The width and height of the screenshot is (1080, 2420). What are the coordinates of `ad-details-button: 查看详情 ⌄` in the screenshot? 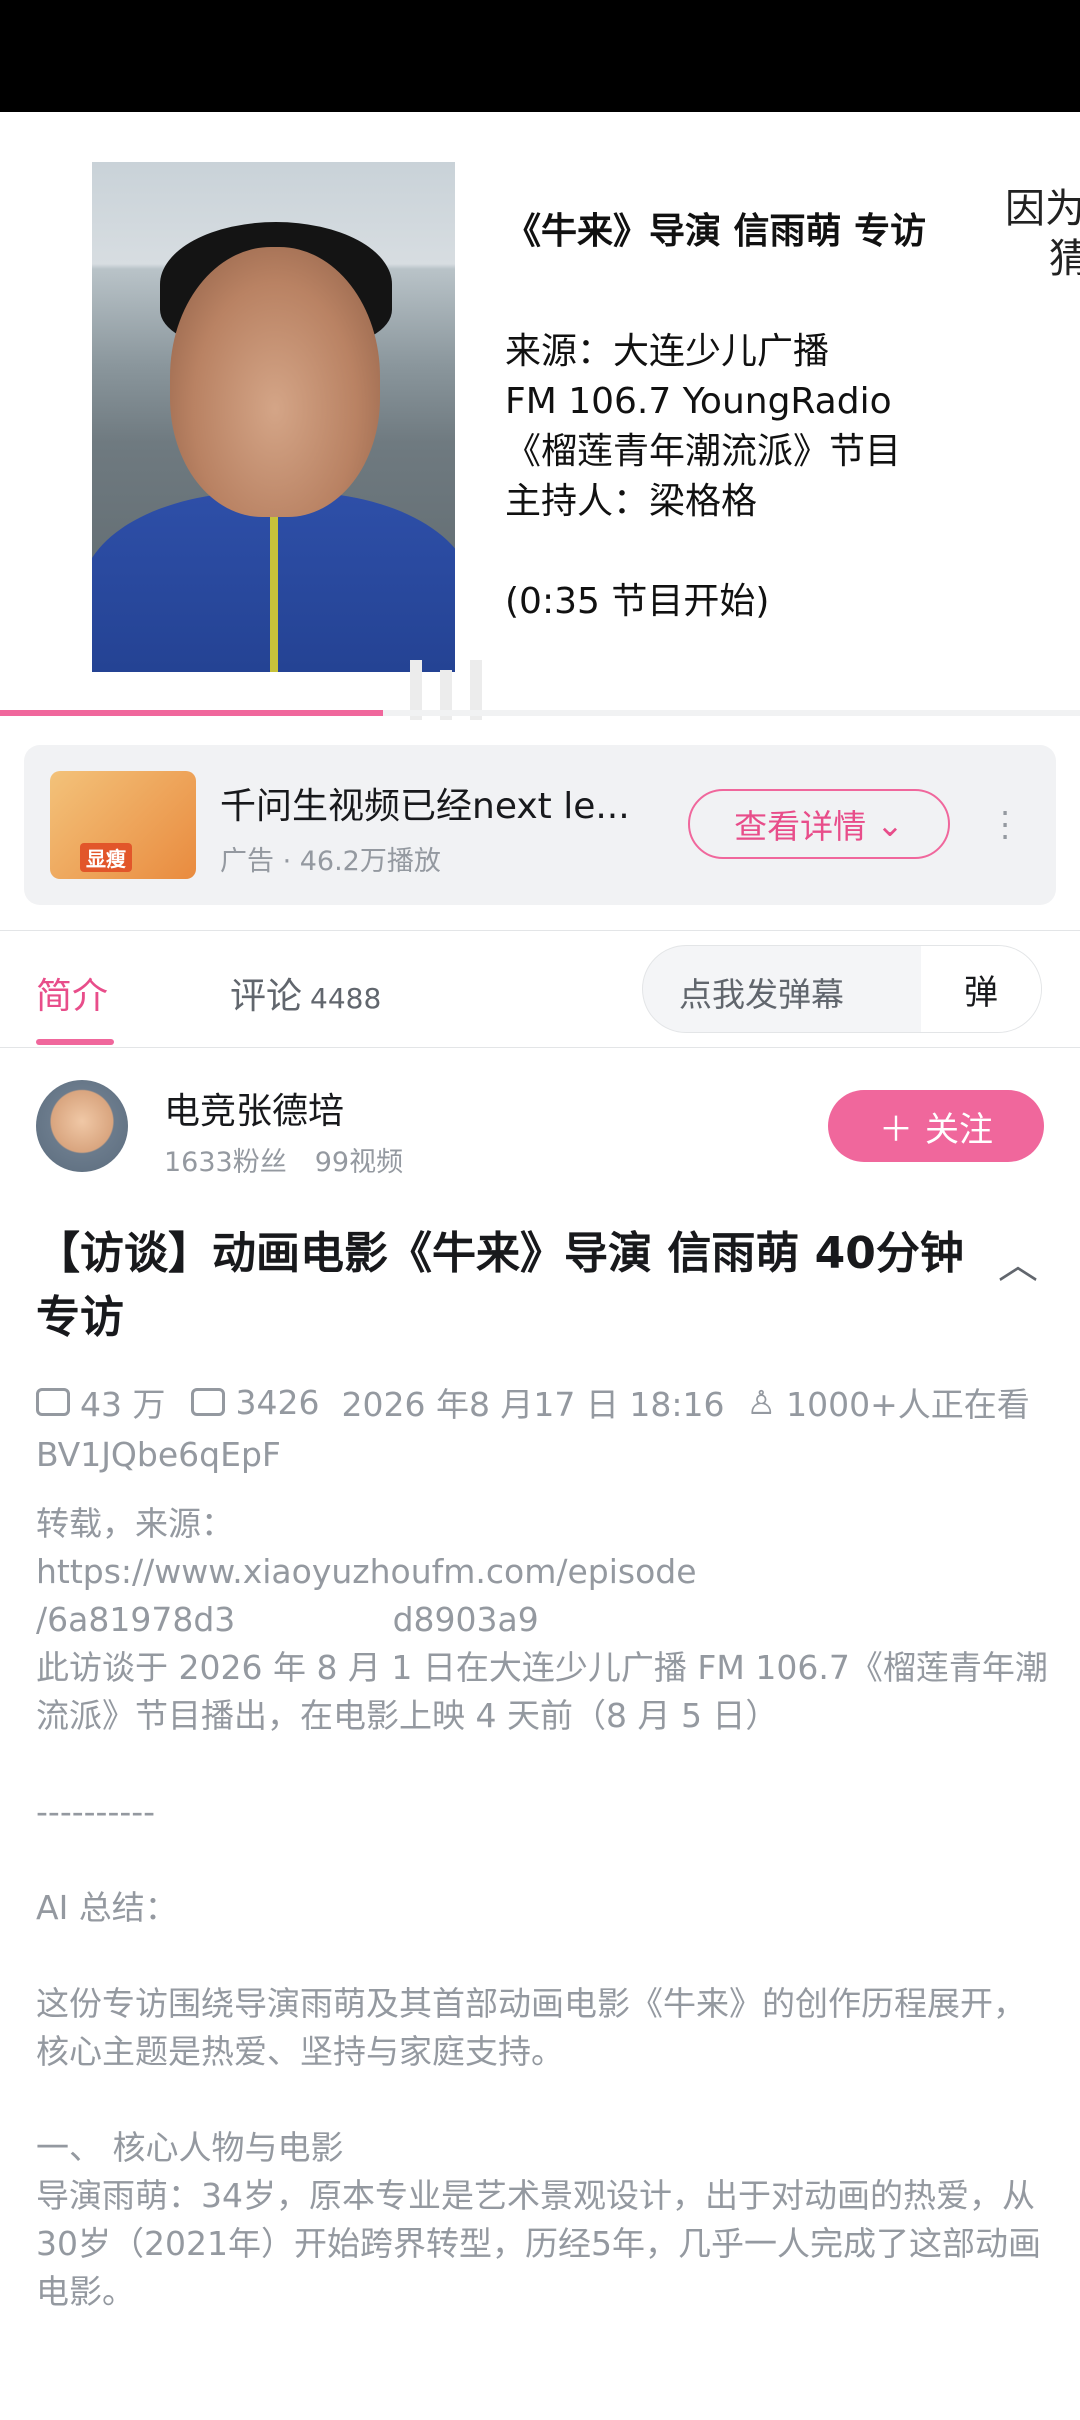 It's located at (819, 824).